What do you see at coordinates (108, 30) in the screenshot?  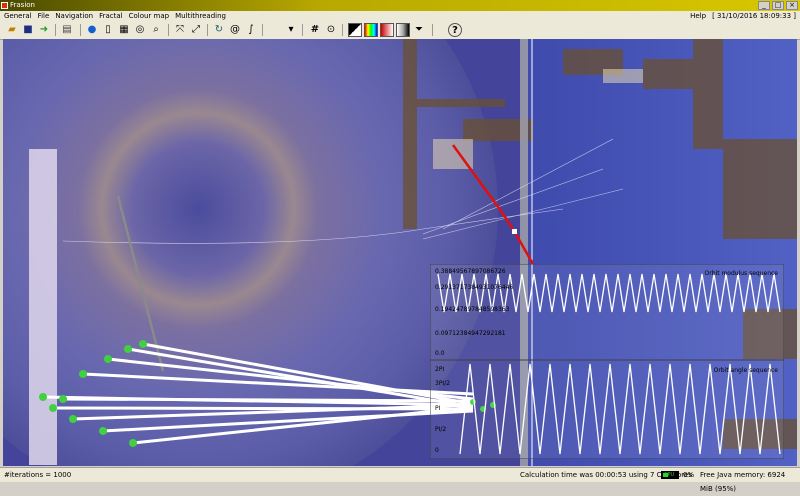 I see `document-icon: ▯` at bounding box center [108, 30].